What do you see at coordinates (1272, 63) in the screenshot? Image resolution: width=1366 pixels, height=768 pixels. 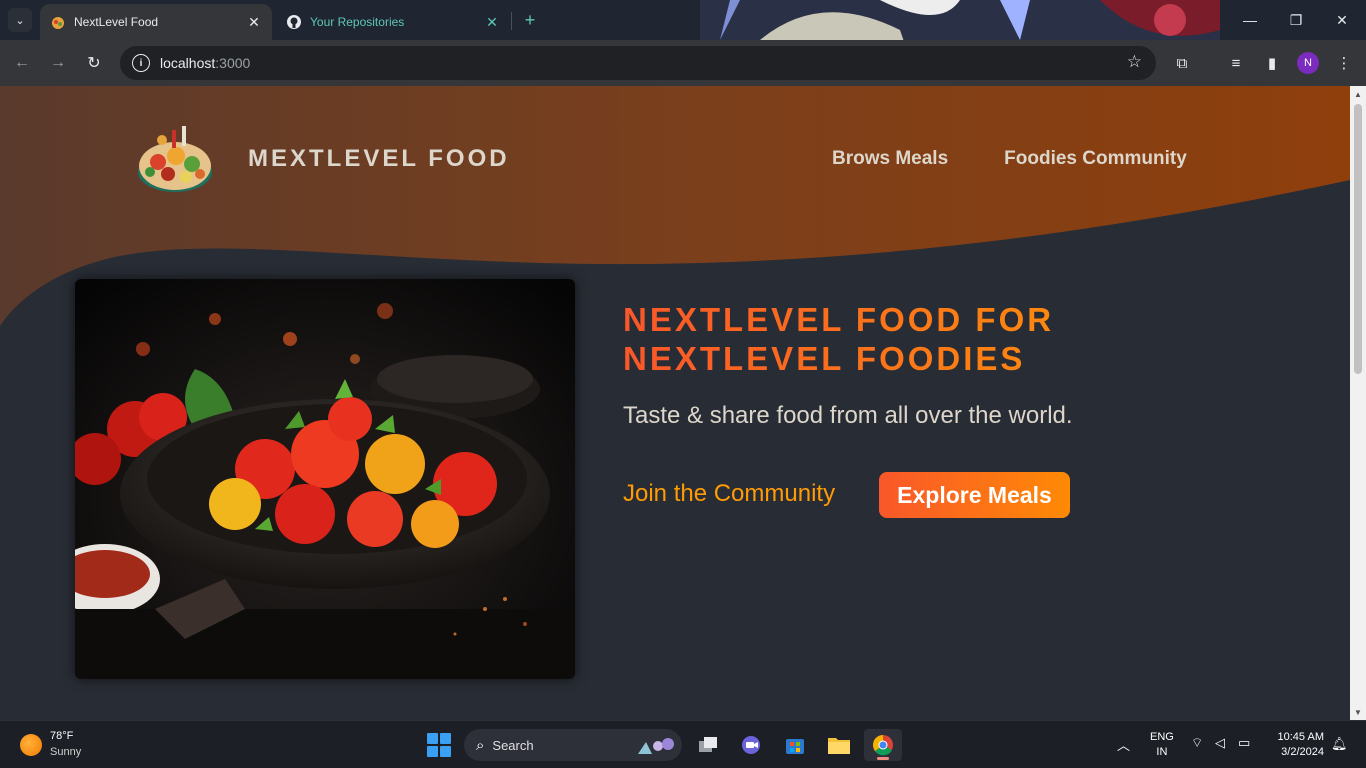 I see `side-panel-icon: ▮` at bounding box center [1272, 63].